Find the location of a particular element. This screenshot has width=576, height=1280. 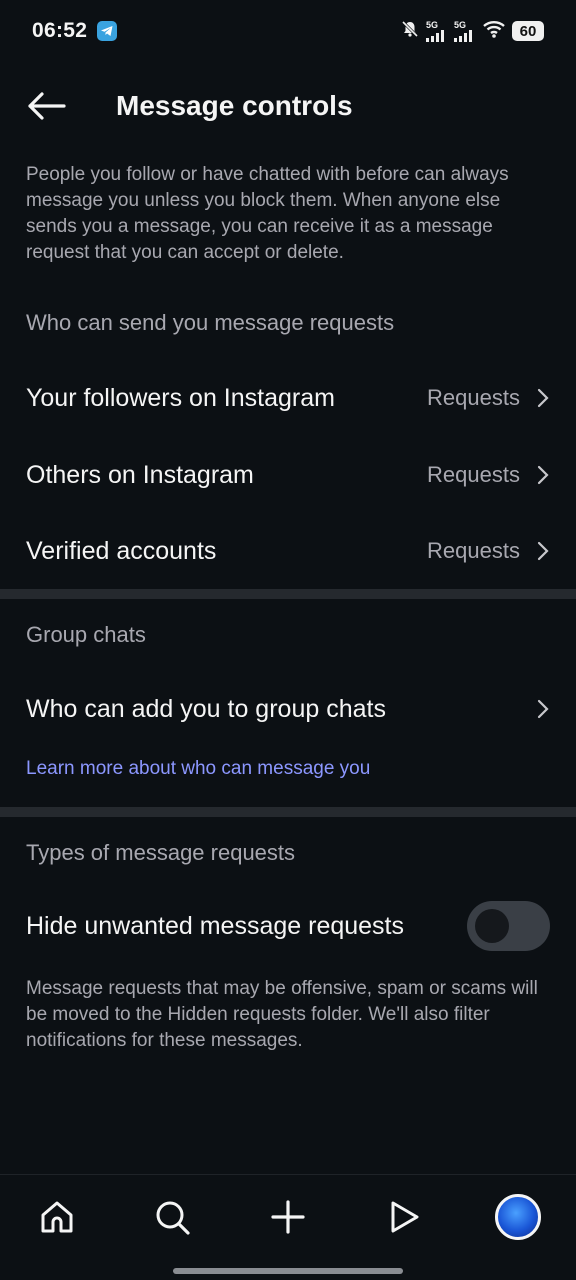

search-icon is located at coordinates (173, 1218).